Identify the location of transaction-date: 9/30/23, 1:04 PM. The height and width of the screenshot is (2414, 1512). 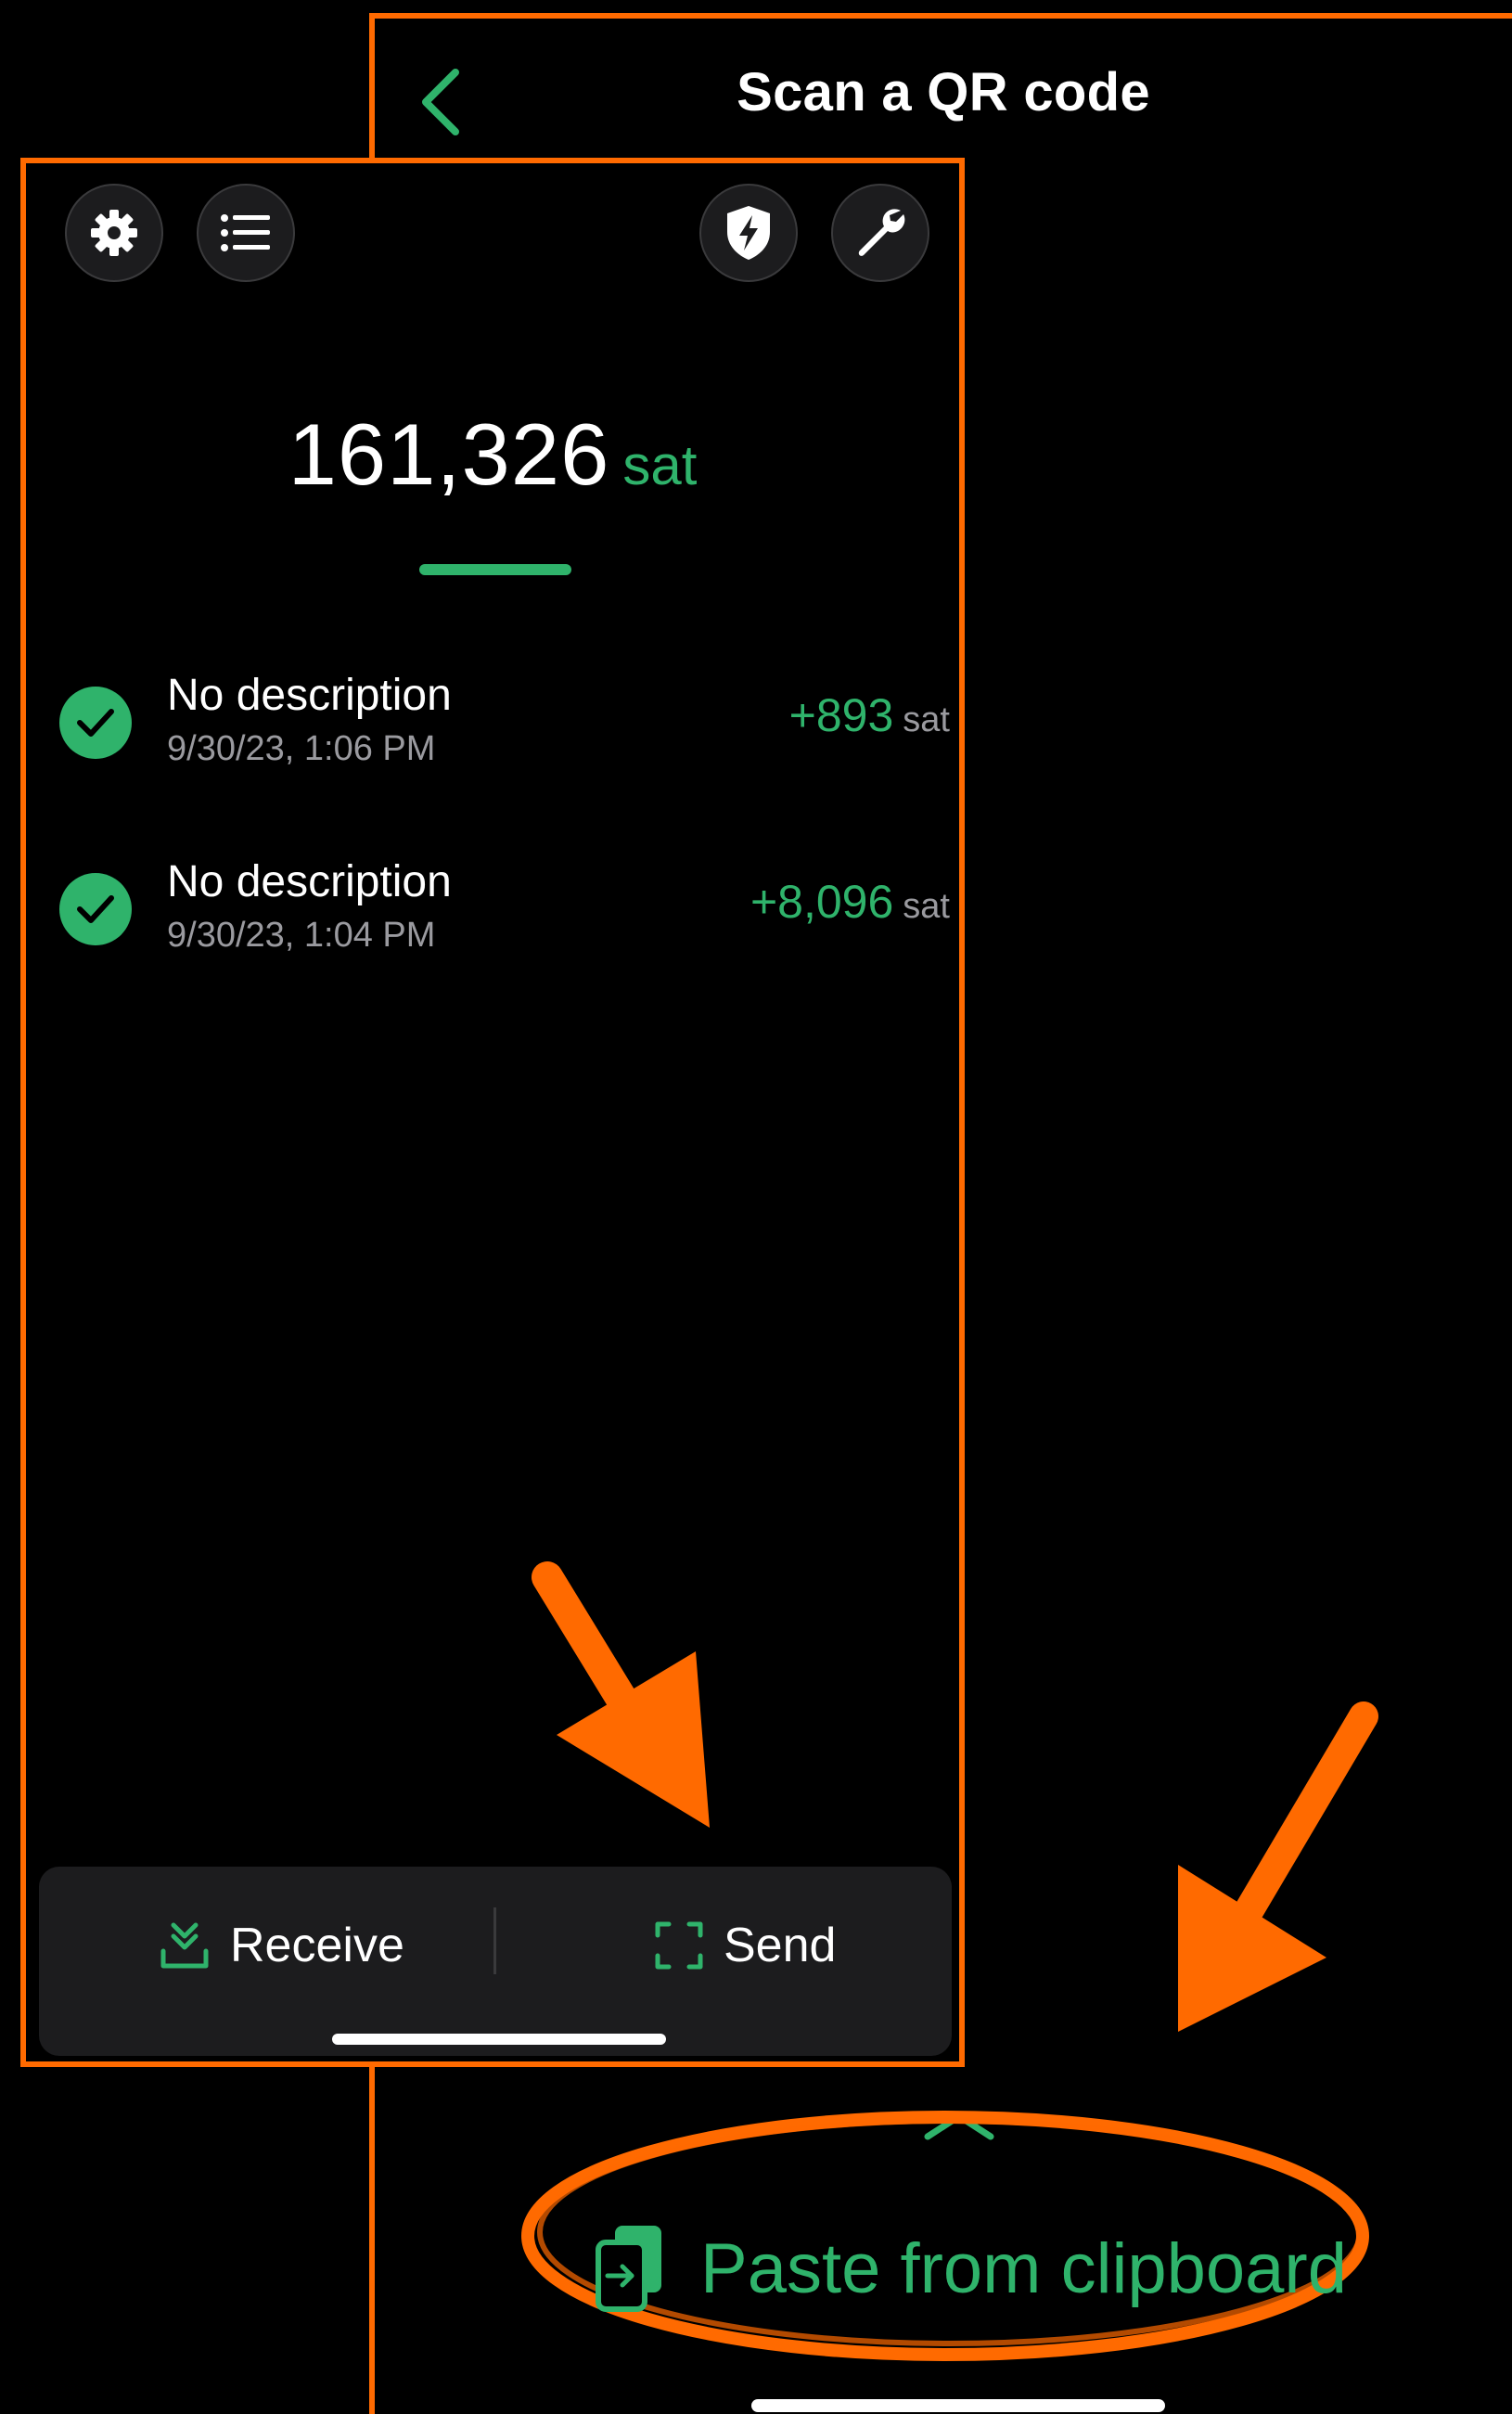
(301, 935).